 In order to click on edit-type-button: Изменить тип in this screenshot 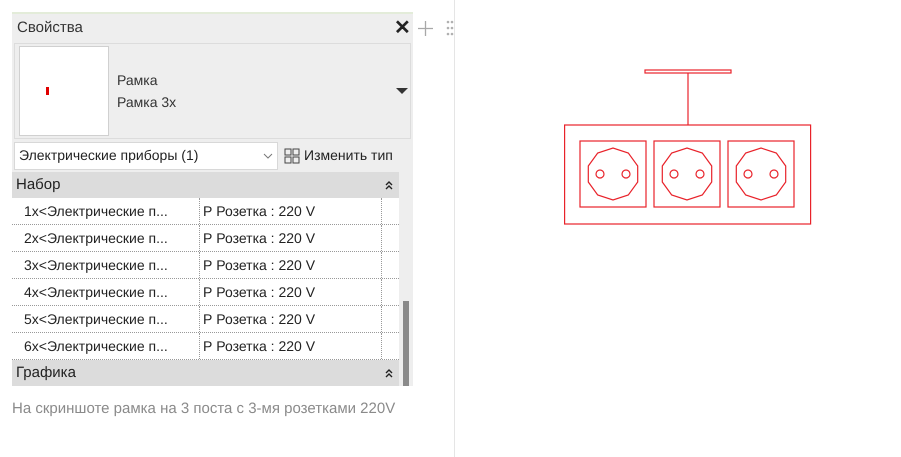, I will do `click(338, 155)`.